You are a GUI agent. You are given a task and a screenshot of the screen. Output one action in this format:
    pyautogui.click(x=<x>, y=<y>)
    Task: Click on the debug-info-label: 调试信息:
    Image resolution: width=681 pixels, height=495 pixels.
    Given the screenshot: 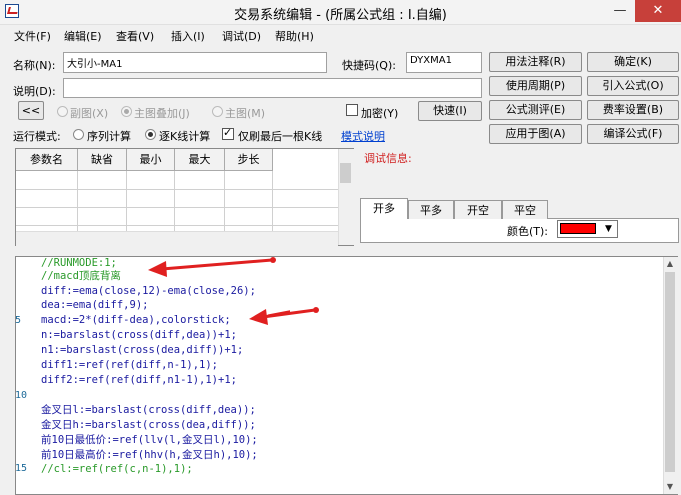 What is the action you would take?
    pyautogui.click(x=388, y=158)
    